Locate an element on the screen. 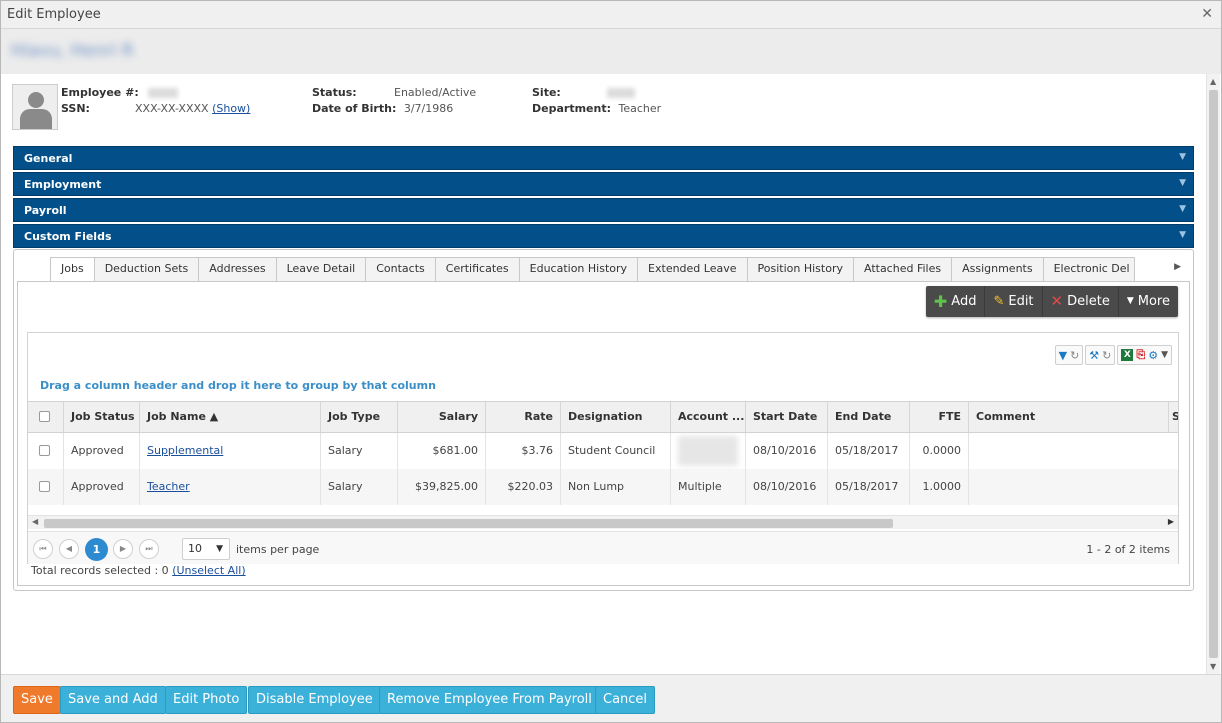 The image size is (1222, 723). section-label: General is located at coordinates (48, 158).